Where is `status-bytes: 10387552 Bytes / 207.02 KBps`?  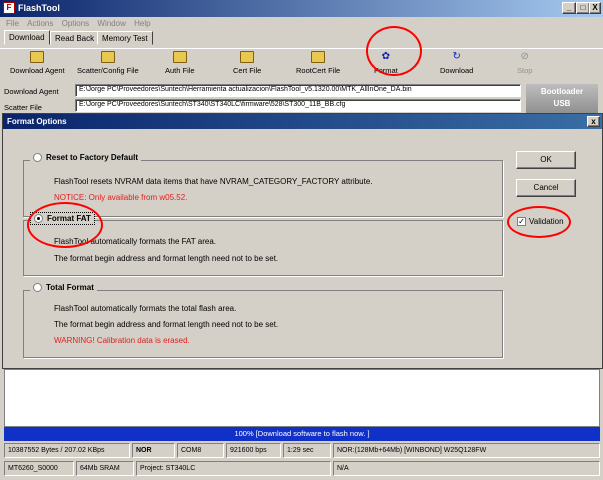
status-bytes: 10387552 Bytes / 207.02 KBps is located at coordinates (67, 450).